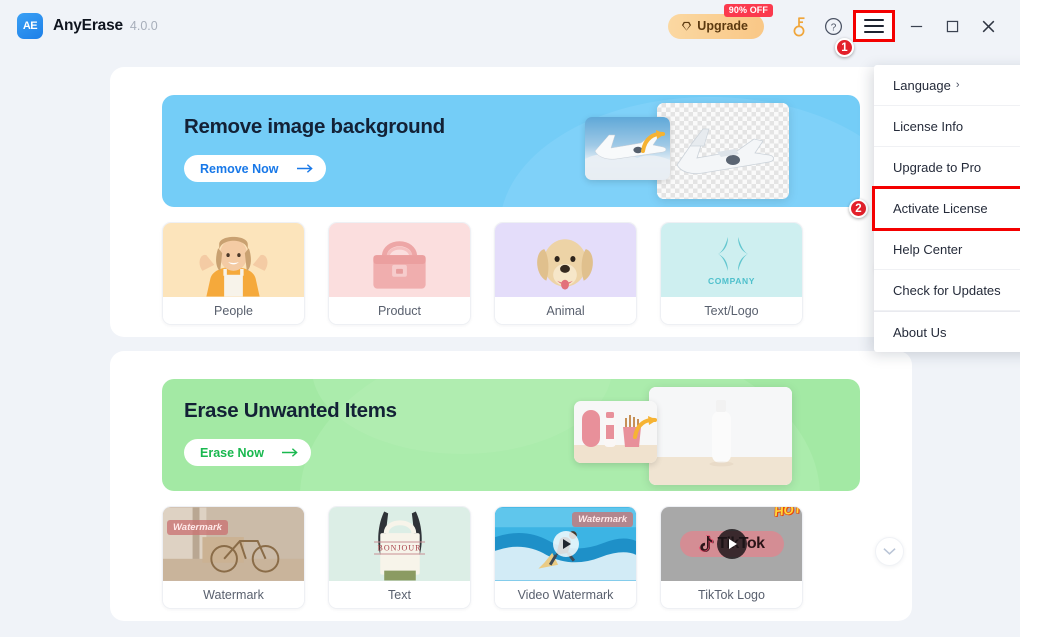 The width and height of the screenshot is (1041, 637). Describe the element at coordinates (314, 126) in the screenshot. I see `banner-title: Remove image background` at that location.